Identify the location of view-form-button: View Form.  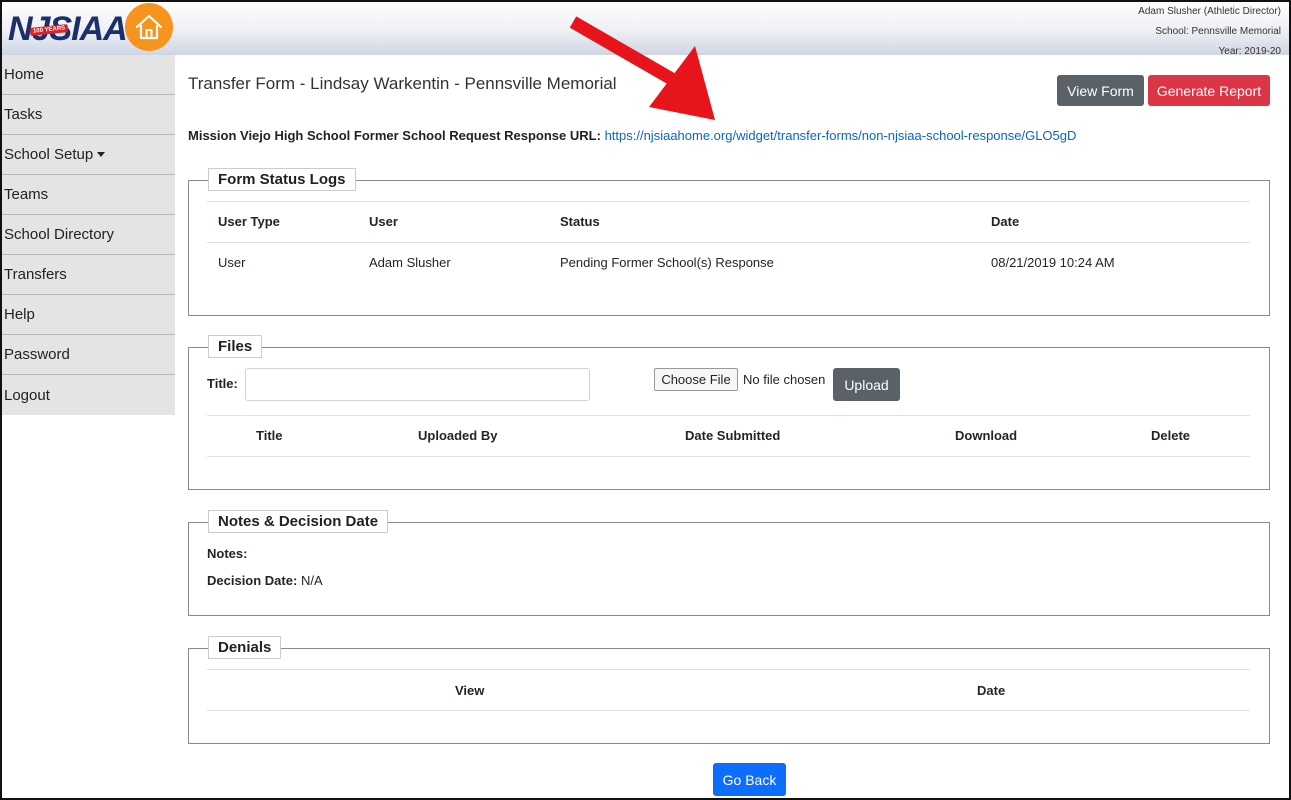
(1100, 90).